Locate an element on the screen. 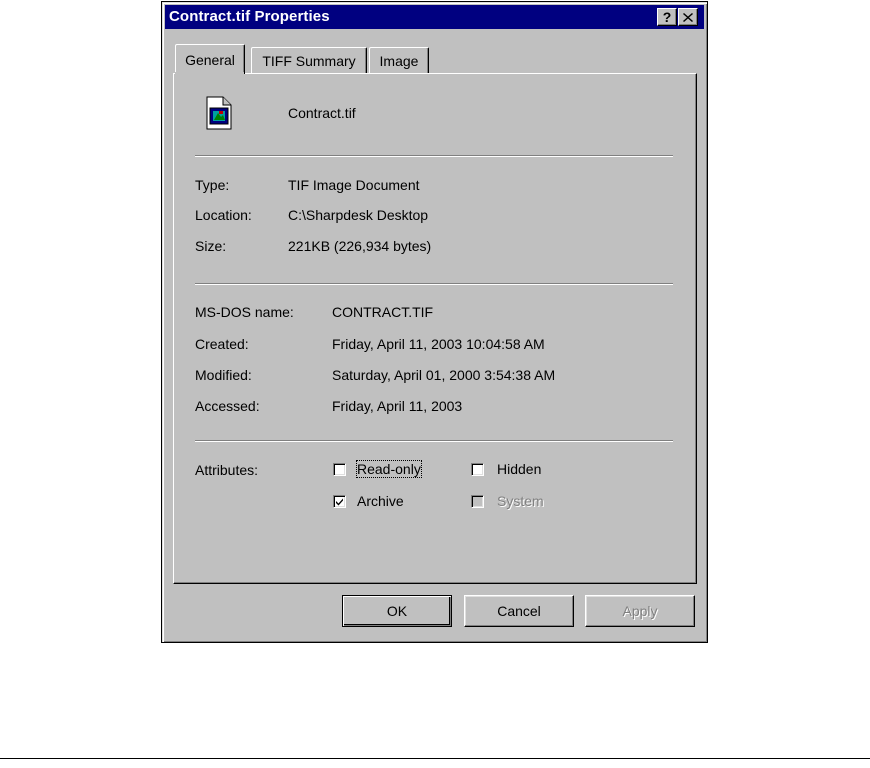  msdos-name-value: CONTRACT.TIF is located at coordinates (383, 312).